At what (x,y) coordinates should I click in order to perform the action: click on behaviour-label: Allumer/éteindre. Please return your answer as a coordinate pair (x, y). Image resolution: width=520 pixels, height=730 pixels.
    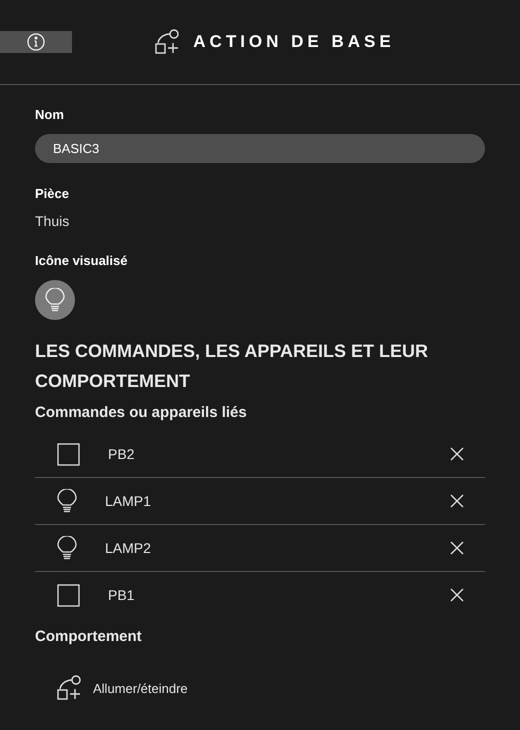
    Looking at the image, I should click on (140, 688).